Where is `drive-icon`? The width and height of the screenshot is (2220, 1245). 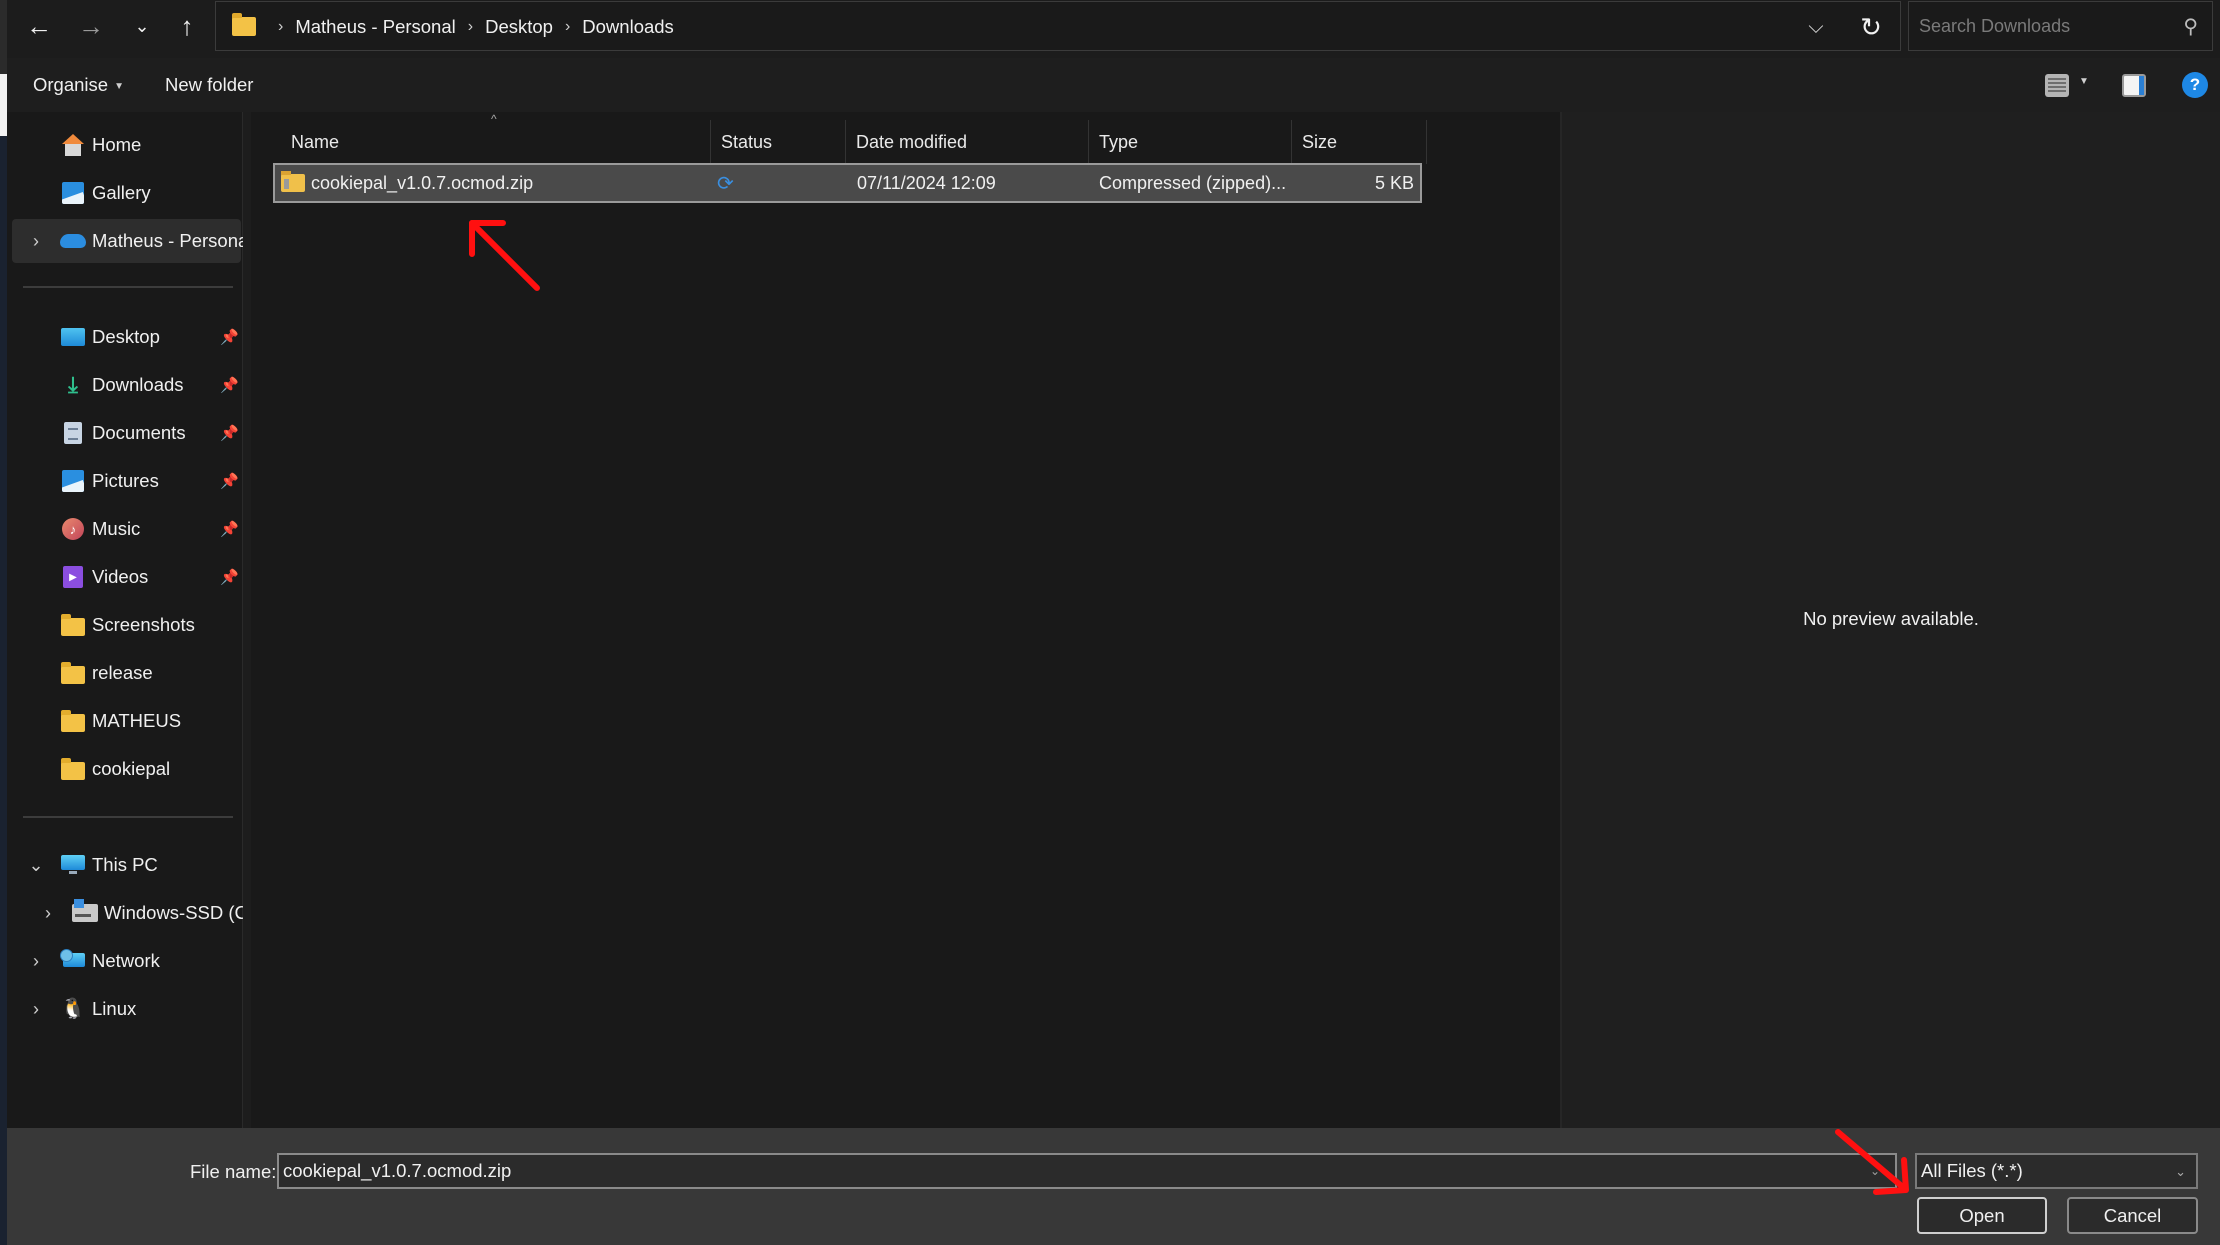 drive-icon is located at coordinates (85, 911).